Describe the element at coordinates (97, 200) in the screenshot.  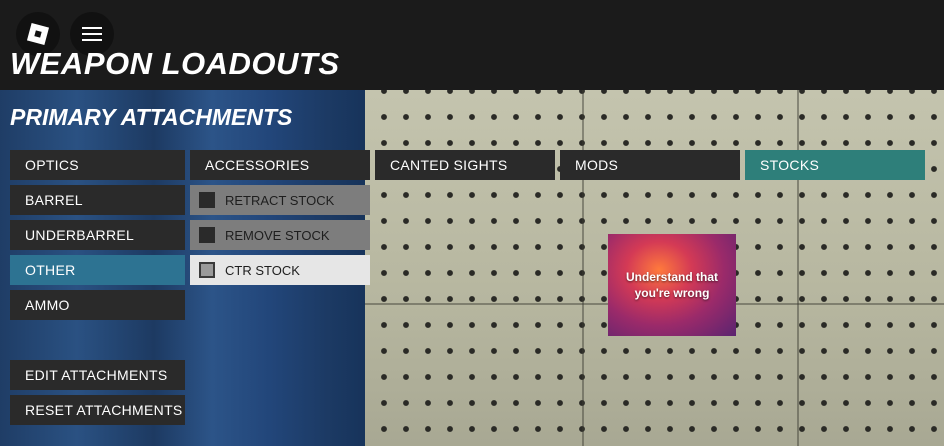
I see `category-barrel: BARREL` at that location.